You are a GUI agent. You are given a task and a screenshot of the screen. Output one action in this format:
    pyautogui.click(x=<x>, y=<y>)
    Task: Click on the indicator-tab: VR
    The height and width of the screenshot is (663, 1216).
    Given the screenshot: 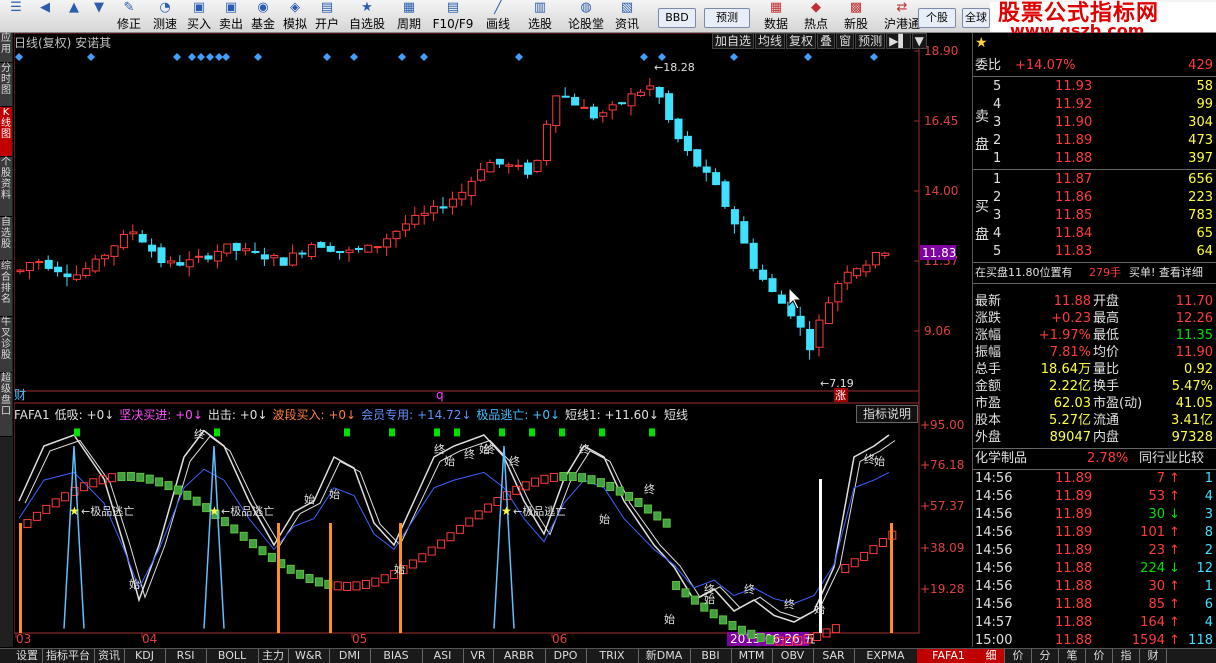 What is the action you would take?
    pyautogui.click(x=478, y=656)
    